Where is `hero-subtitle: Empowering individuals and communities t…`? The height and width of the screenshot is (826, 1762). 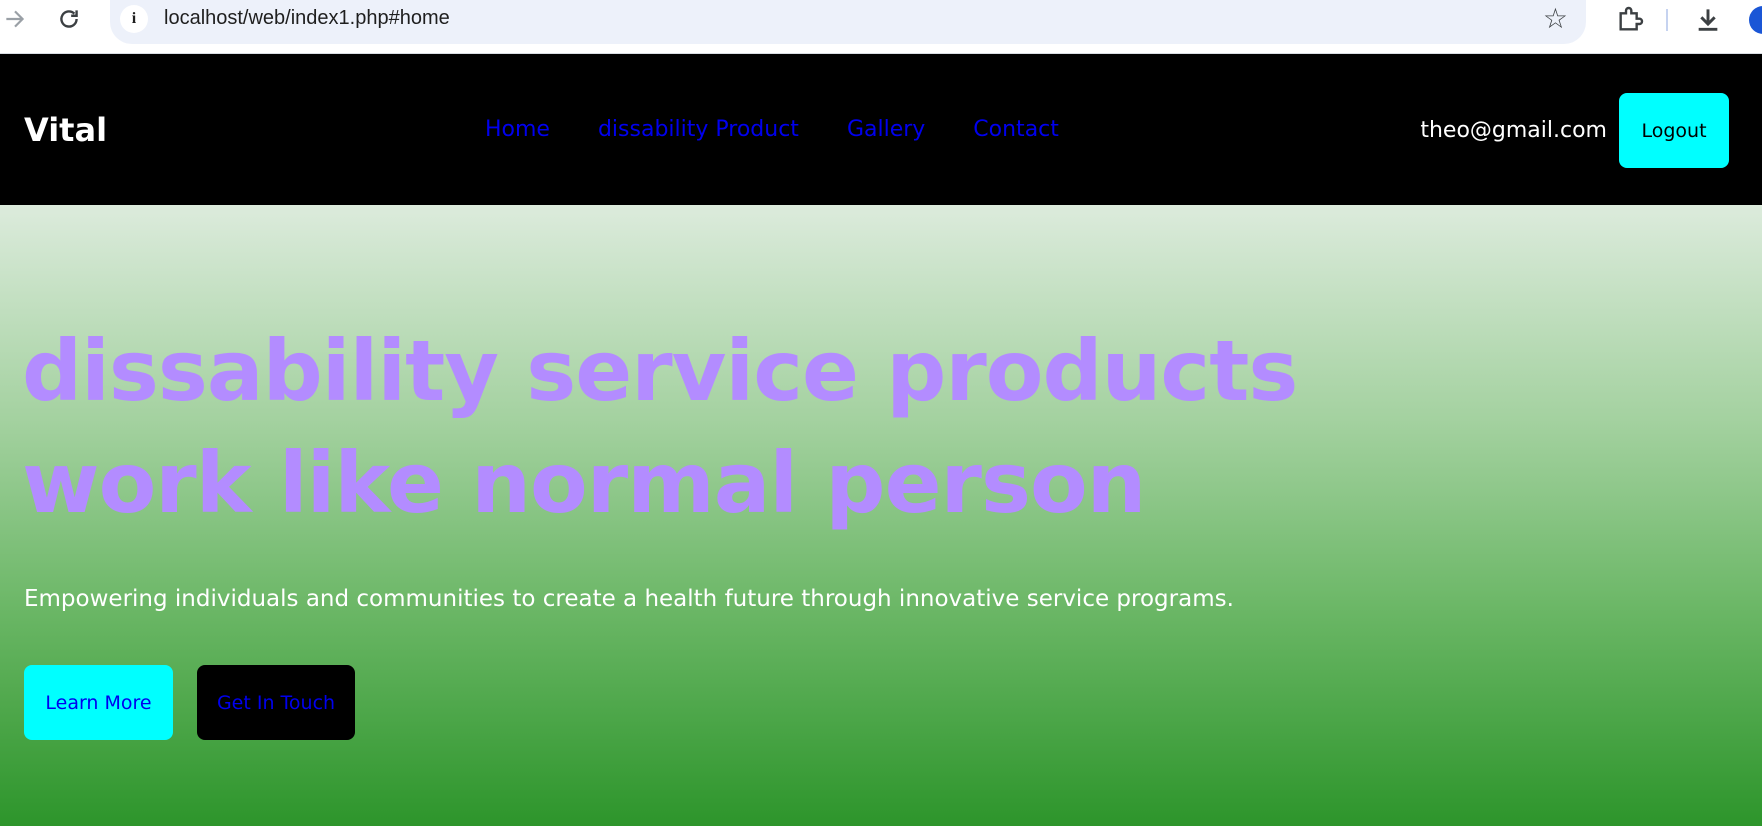 hero-subtitle: Empowering individuals and communities t… is located at coordinates (629, 599).